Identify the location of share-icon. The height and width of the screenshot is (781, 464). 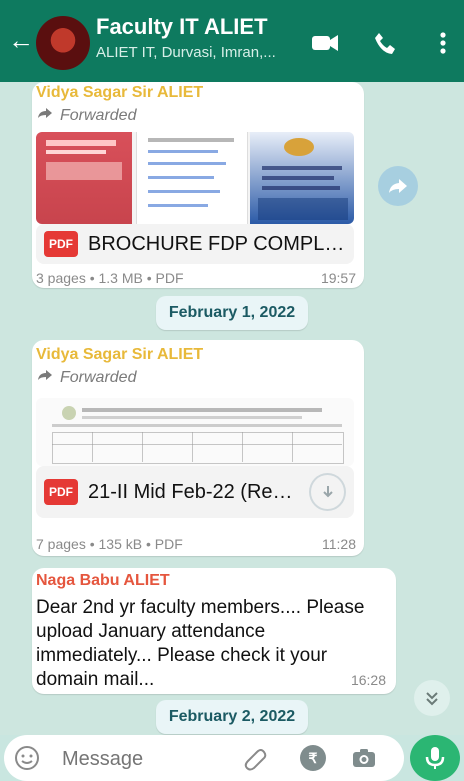
(398, 186).